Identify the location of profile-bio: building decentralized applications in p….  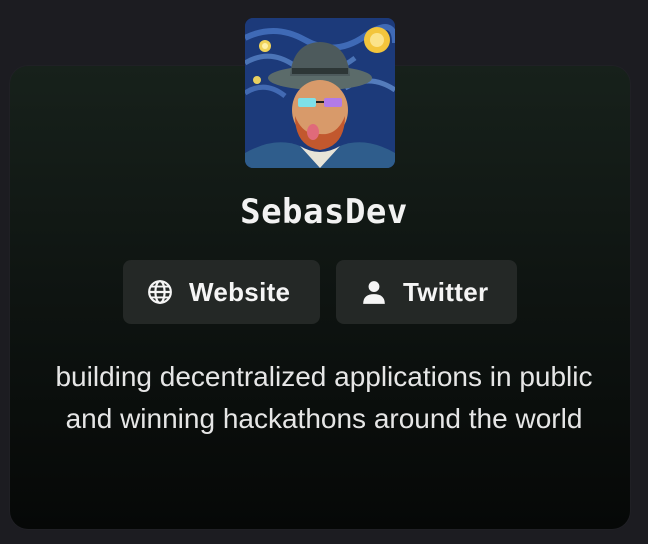
(324, 397).